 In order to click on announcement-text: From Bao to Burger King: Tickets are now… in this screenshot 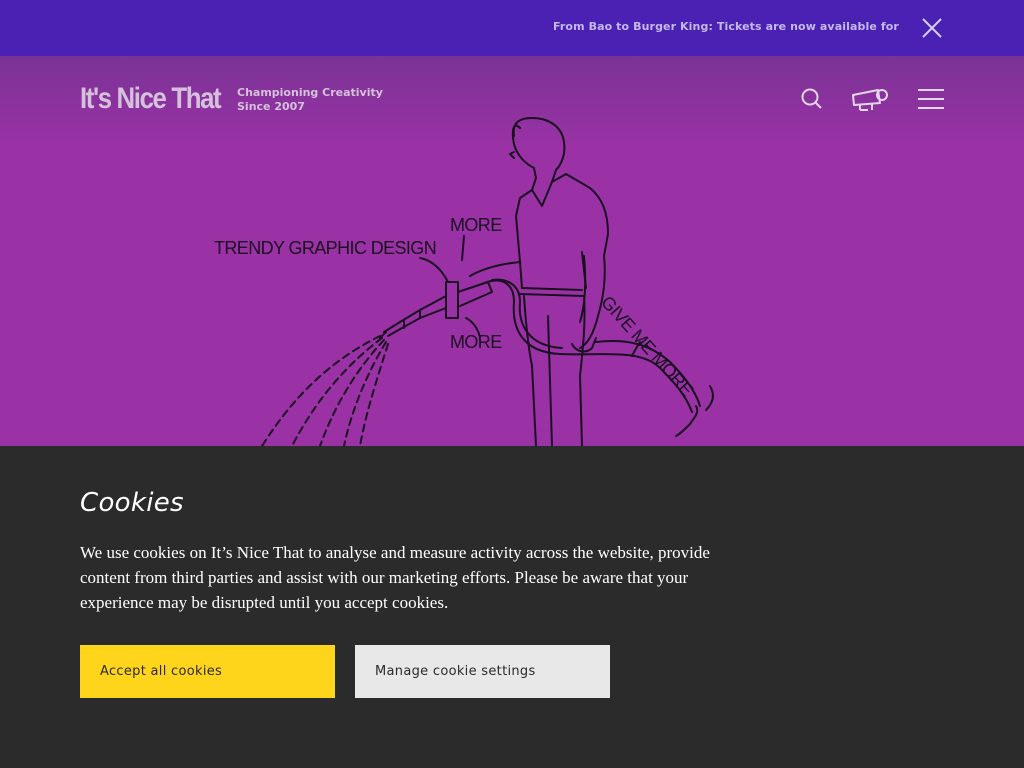, I will do `click(726, 26)`.